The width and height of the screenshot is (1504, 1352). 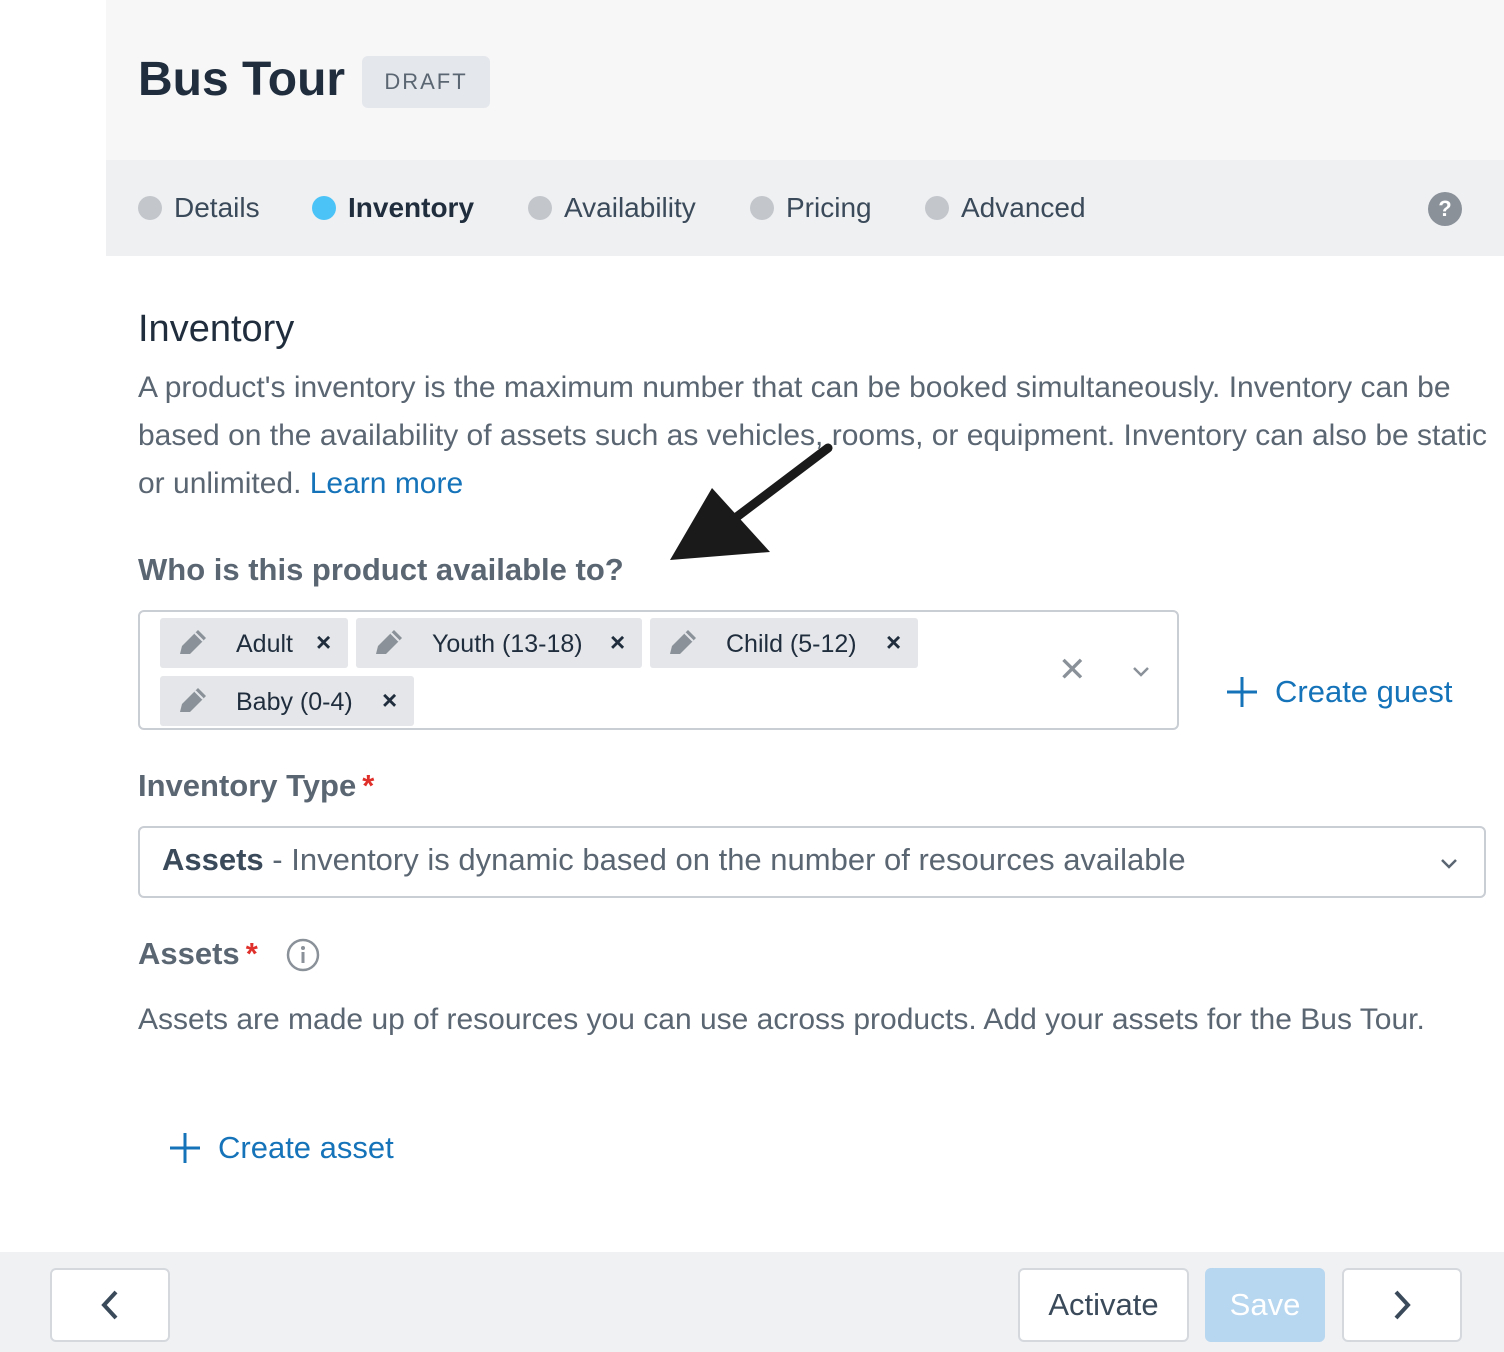 I want to click on tab-availability: Availability, so click(x=612, y=208).